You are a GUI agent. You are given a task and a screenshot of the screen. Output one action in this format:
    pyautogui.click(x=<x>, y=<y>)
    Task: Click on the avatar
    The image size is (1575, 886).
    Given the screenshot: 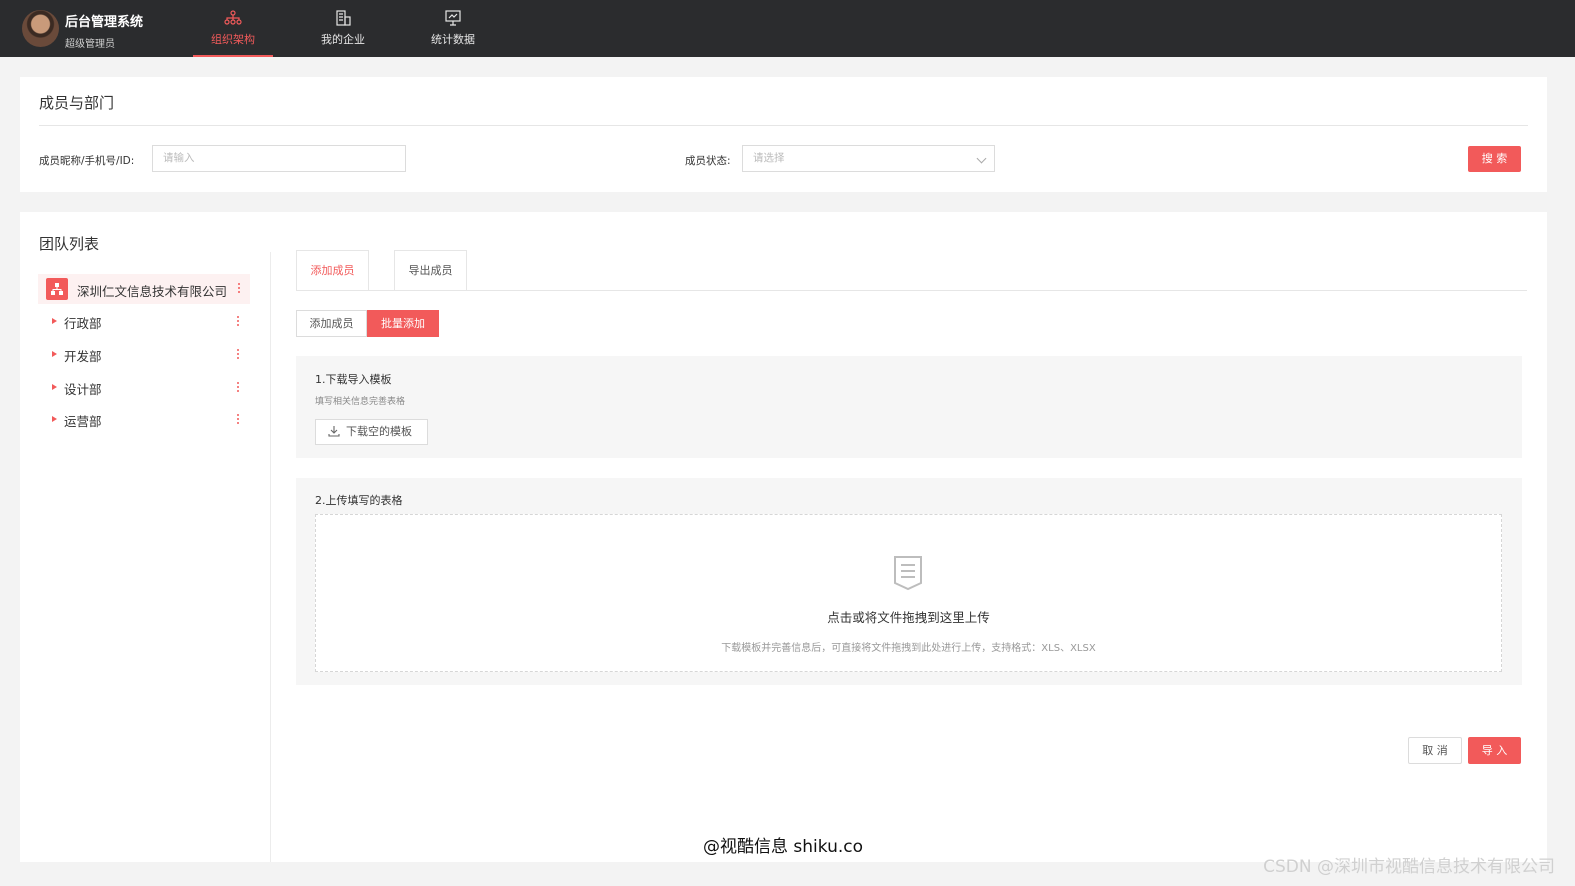 What is the action you would take?
    pyautogui.click(x=40, y=28)
    